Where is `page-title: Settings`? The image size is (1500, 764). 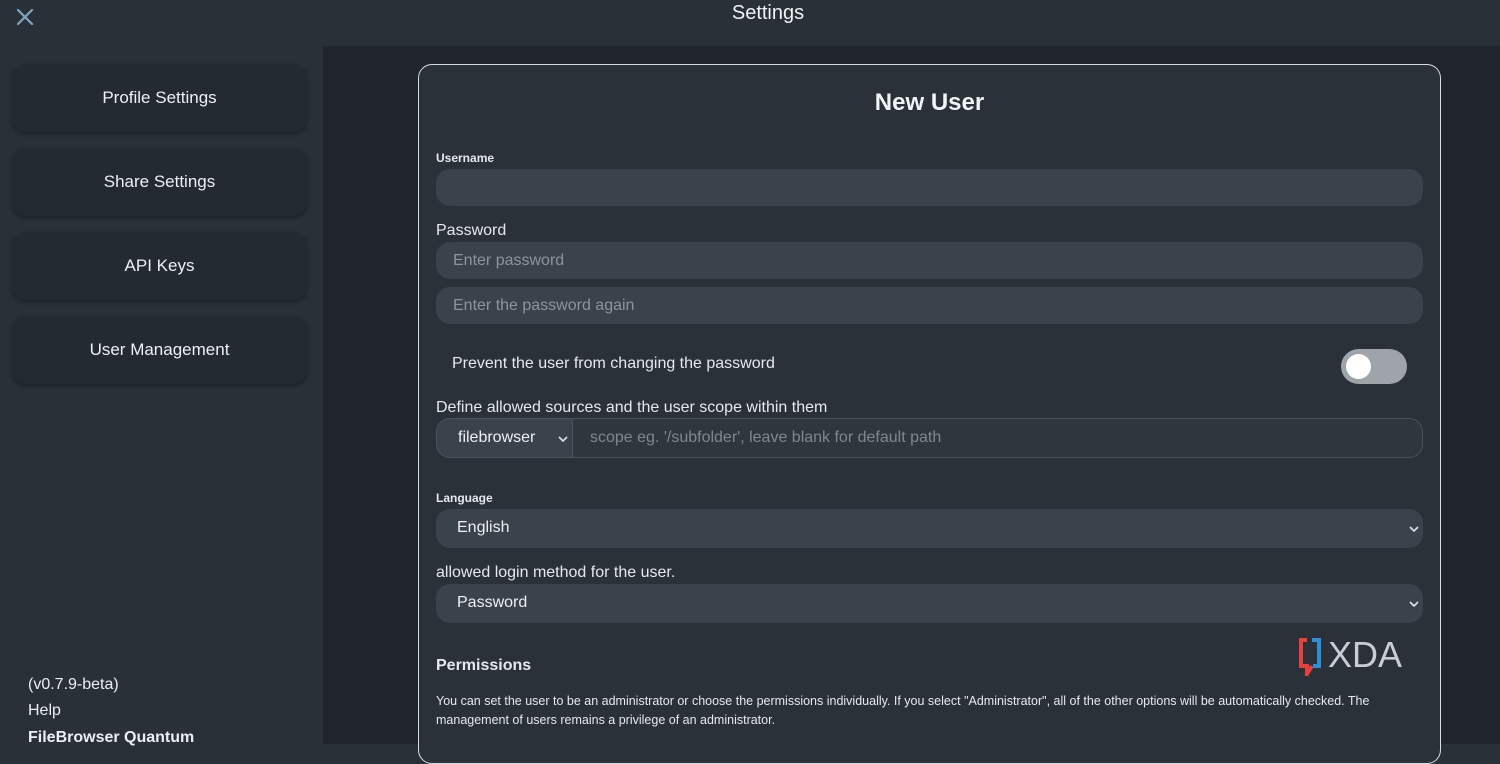
page-title: Settings is located at coordinates (768, 13).